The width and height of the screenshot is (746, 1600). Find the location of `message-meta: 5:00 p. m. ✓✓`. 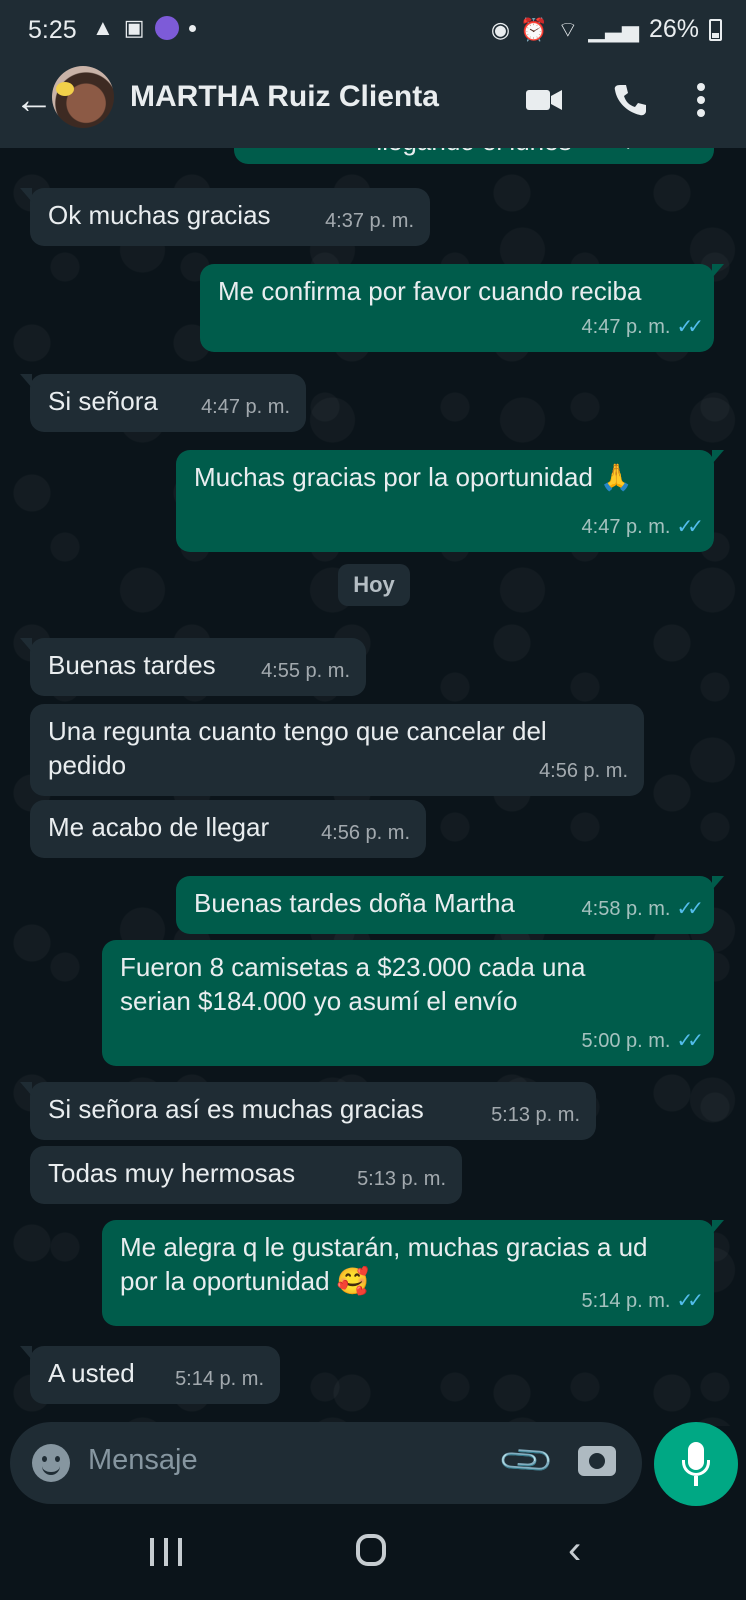

message-meta: 5:00 p. m. ✓✓ is located at coordinates (642, 1041).